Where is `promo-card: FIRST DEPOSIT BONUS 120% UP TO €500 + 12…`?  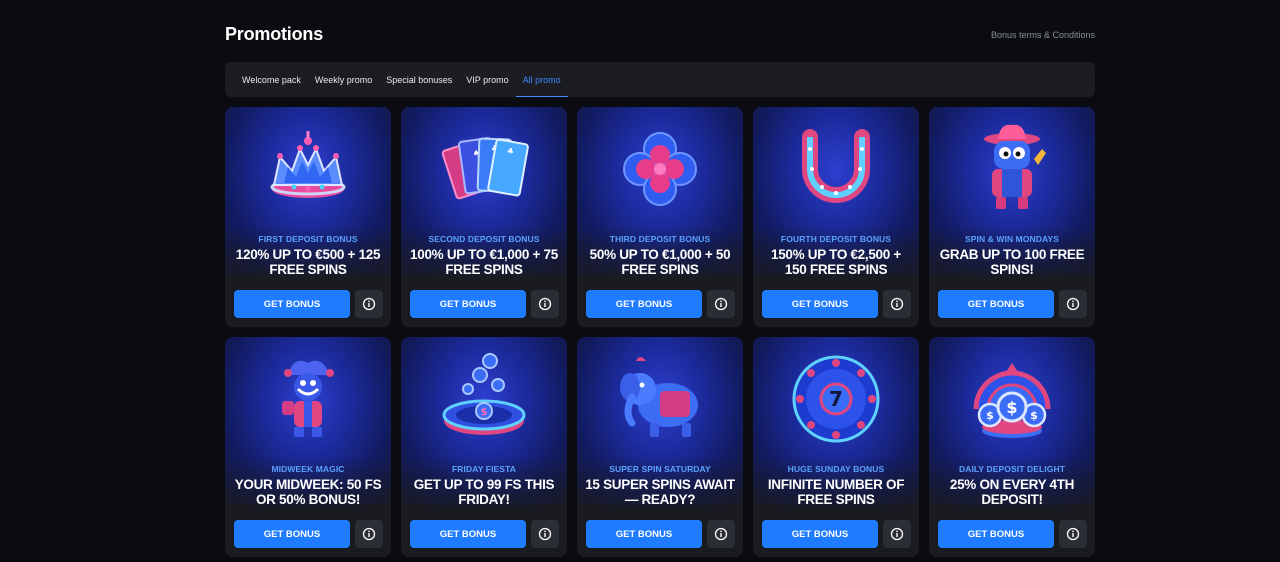
promo-card: FIRST DEPOSIT BONUS 120% UP TO €500 + 12… is located at coordinates (308, 217).